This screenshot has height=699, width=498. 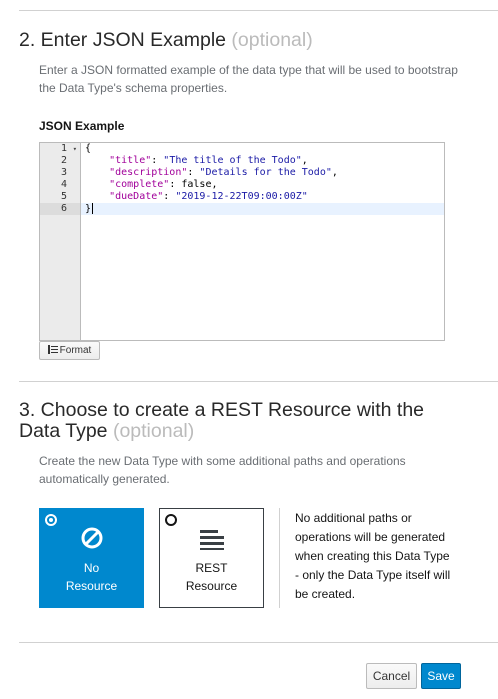 I want to click on code-line: {, so click(x=88, y=148).